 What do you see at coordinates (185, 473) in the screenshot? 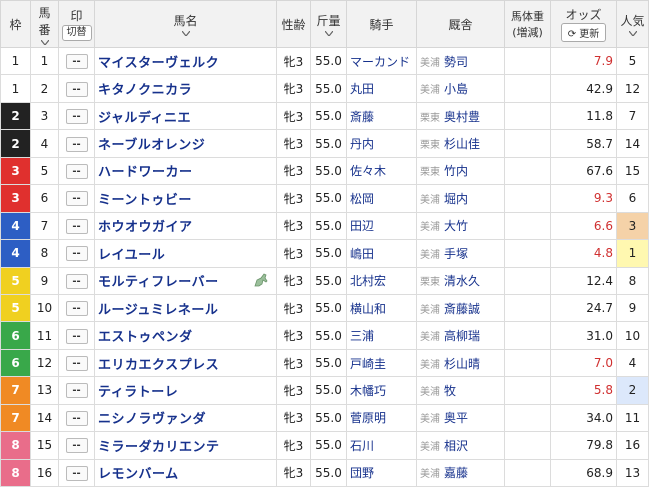
I see `horse-name-link: レモンバーム` at bounding box center [185, 473].